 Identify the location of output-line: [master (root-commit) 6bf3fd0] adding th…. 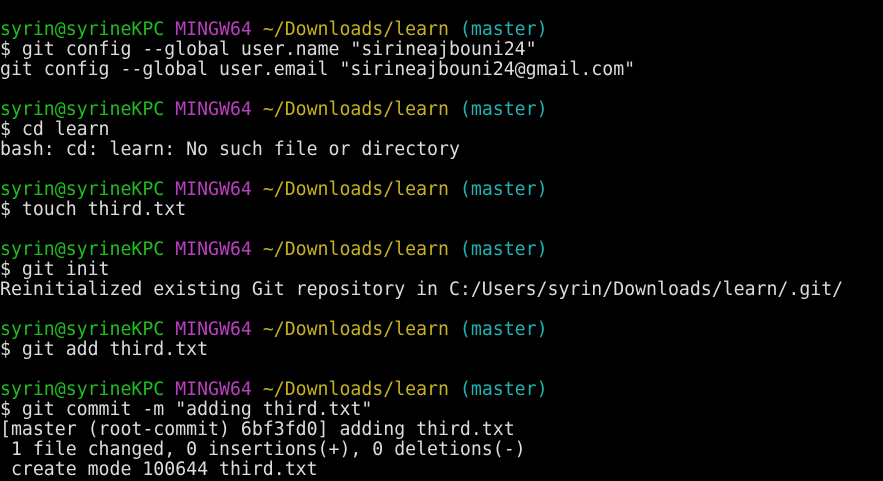
(257, 430).